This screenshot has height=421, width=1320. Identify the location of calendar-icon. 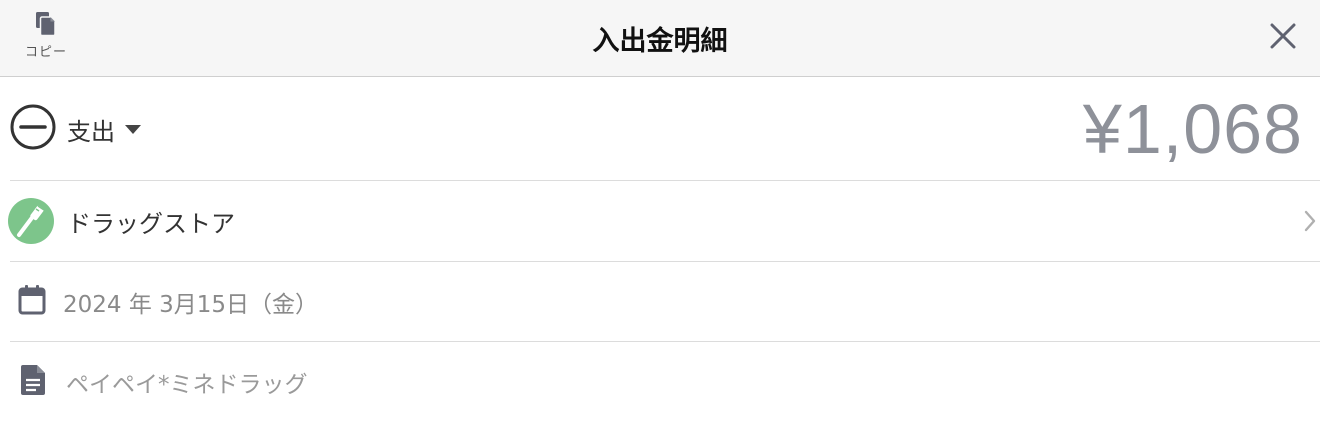
(32, 301).